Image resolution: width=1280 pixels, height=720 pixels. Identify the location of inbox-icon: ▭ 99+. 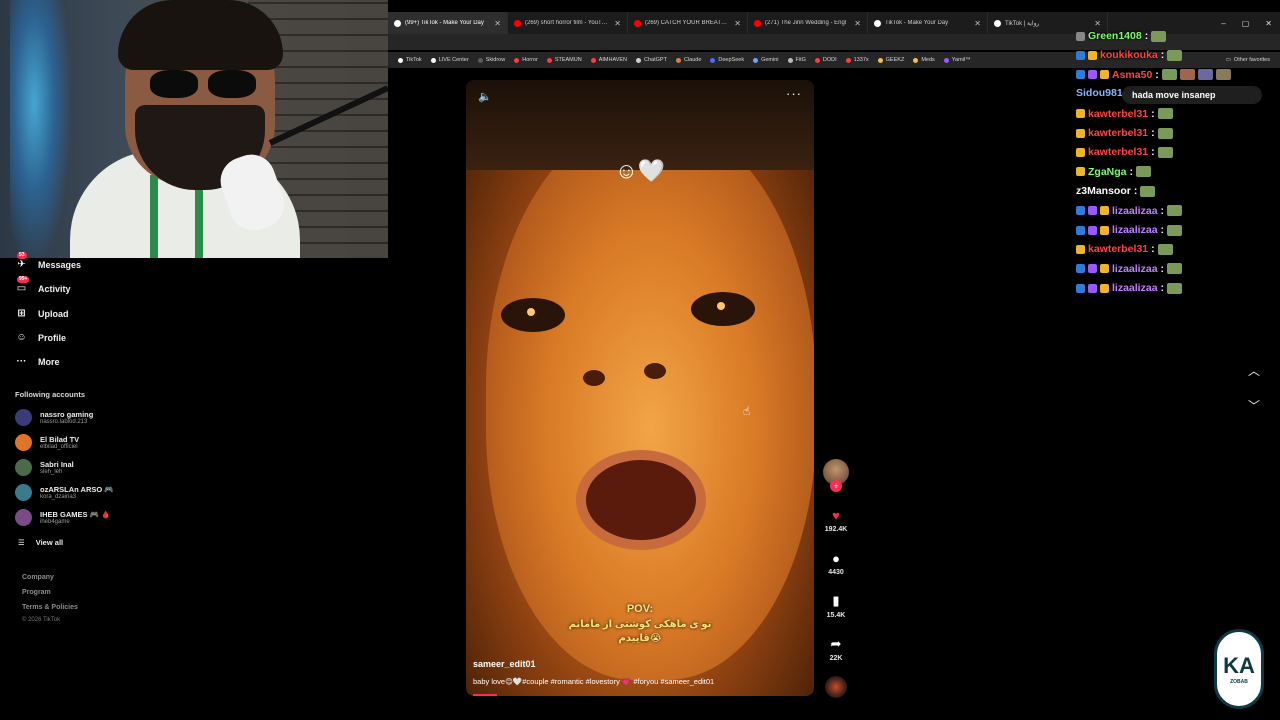
(23, 285).